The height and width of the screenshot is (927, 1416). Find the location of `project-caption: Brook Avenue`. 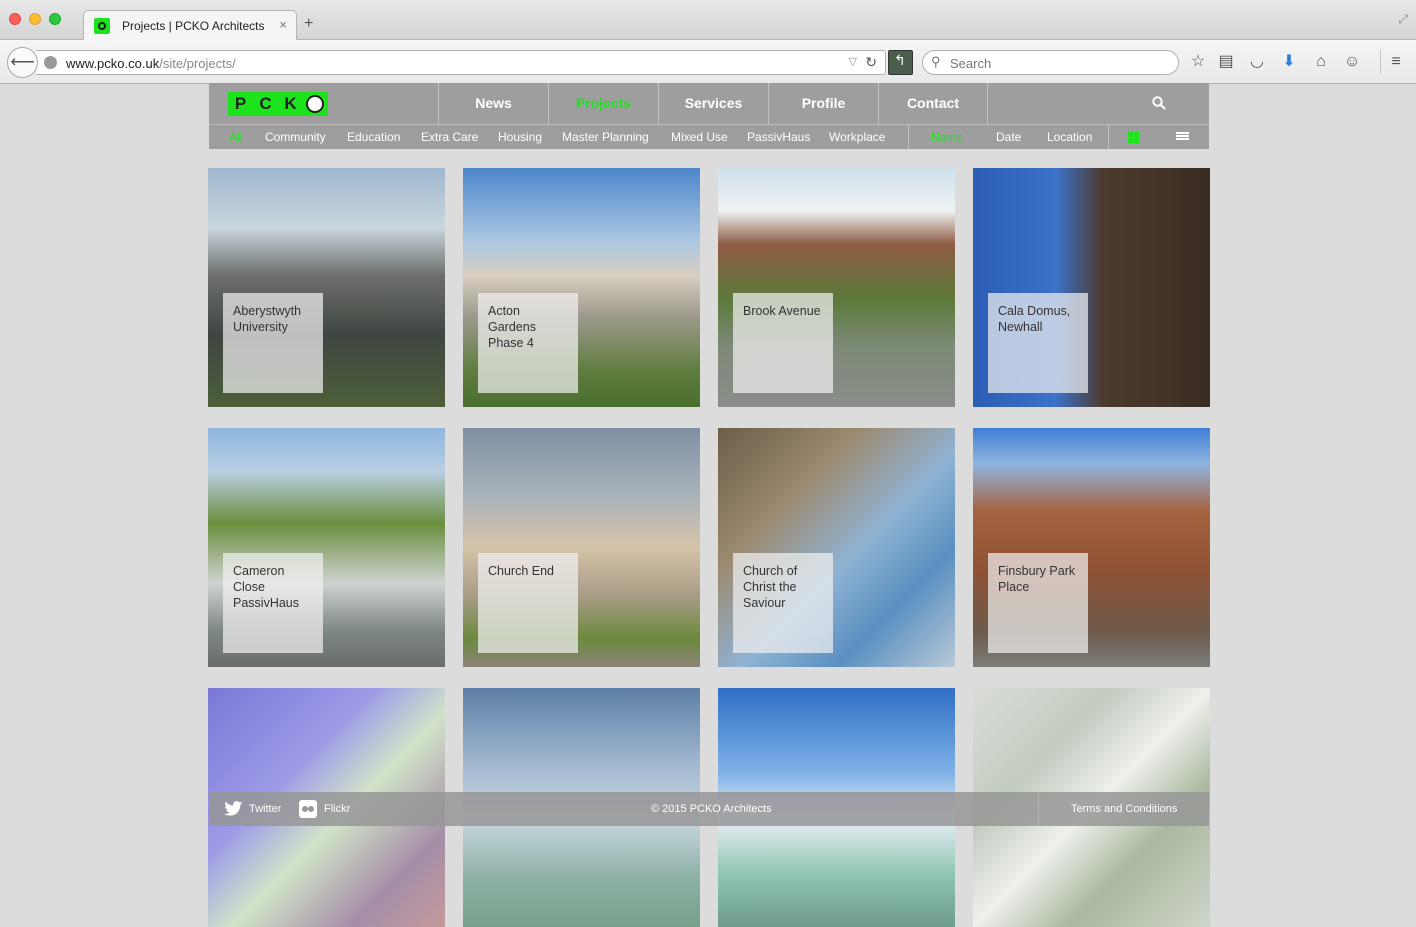

project-caption: Brook Avenue is located at coordinates (783, 343).